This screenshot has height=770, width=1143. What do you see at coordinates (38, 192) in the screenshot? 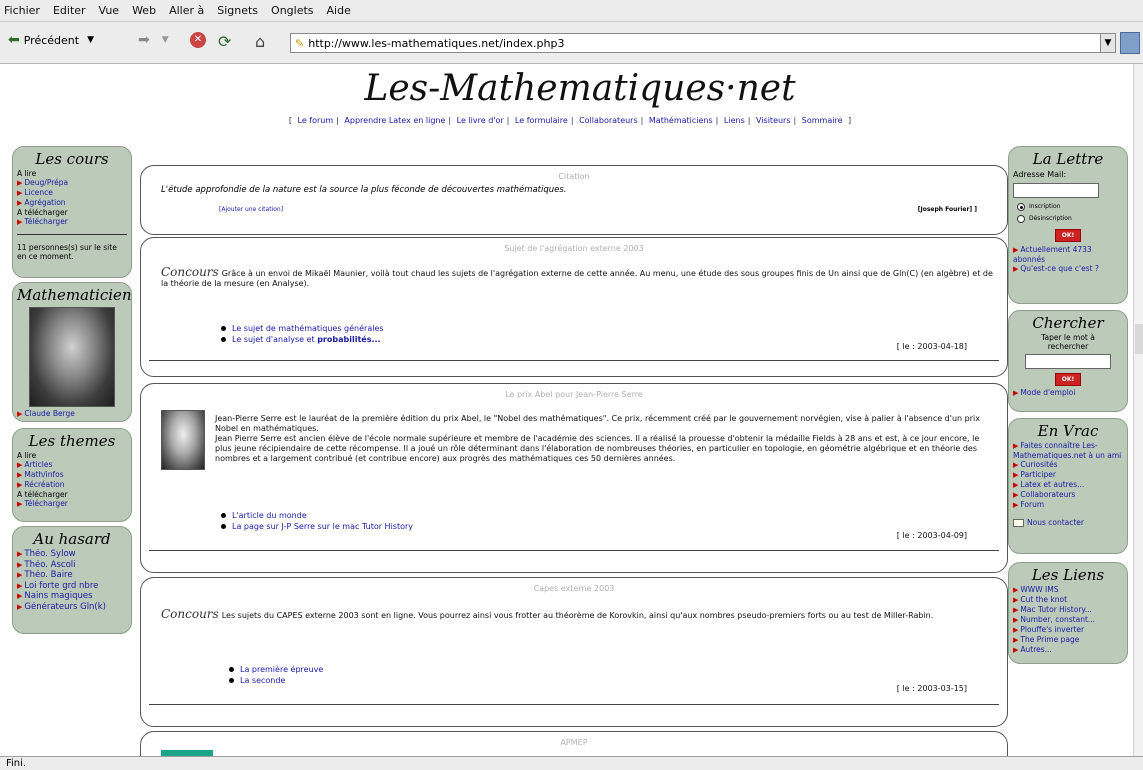
I see `link-licence: Licence` at bounding box center [38, 192].